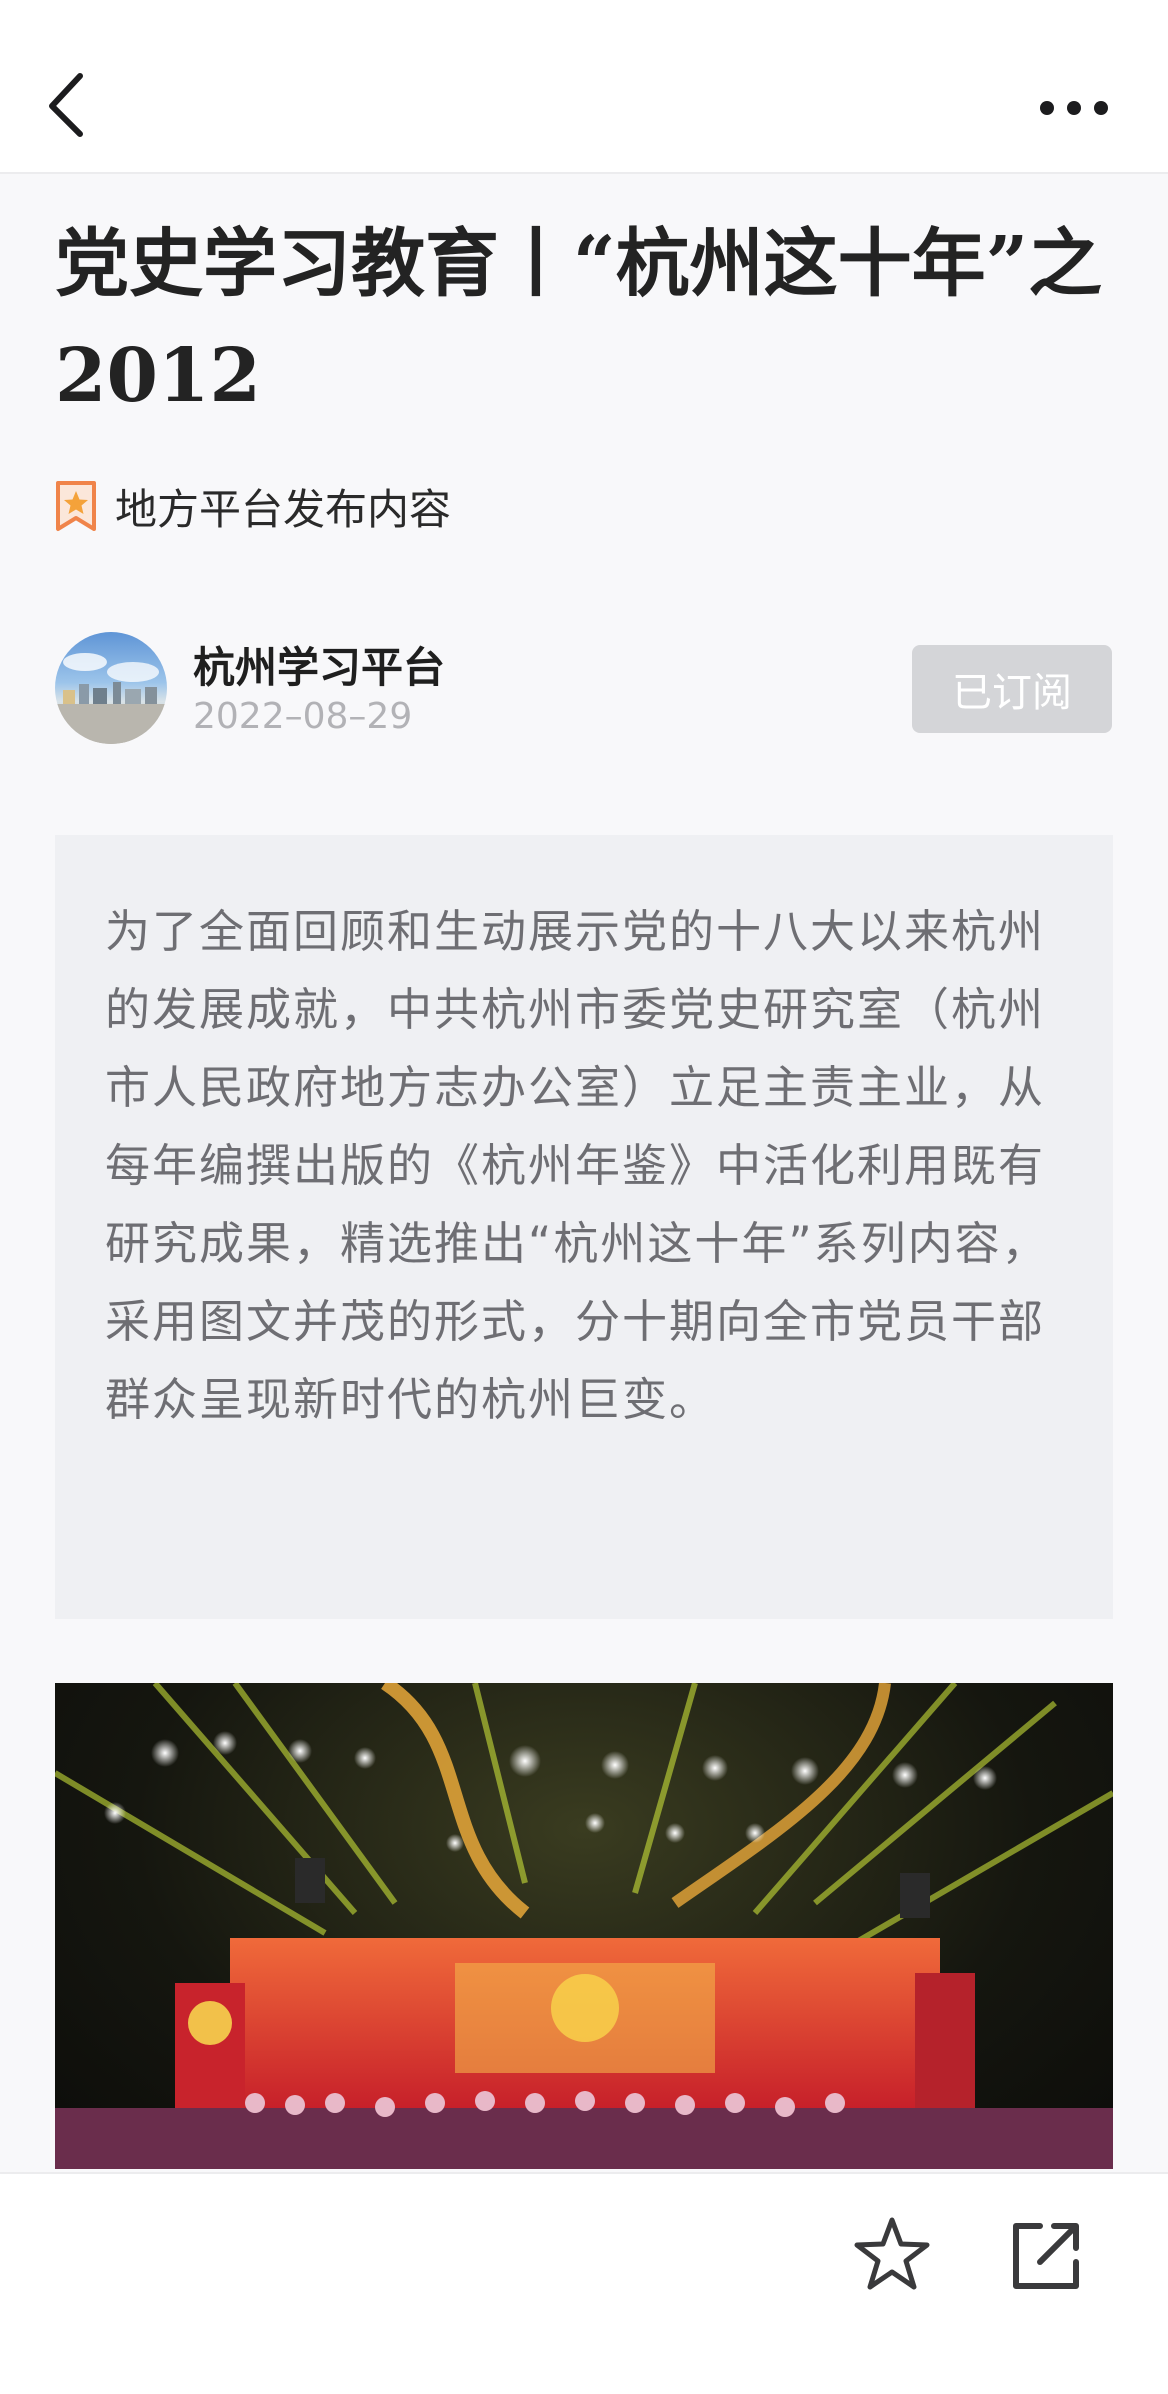  What do you see at coordinates (1012, 689) in the screenshot?
I see `subscribe-button: 已订阅` at bounding box center [1012, 689].